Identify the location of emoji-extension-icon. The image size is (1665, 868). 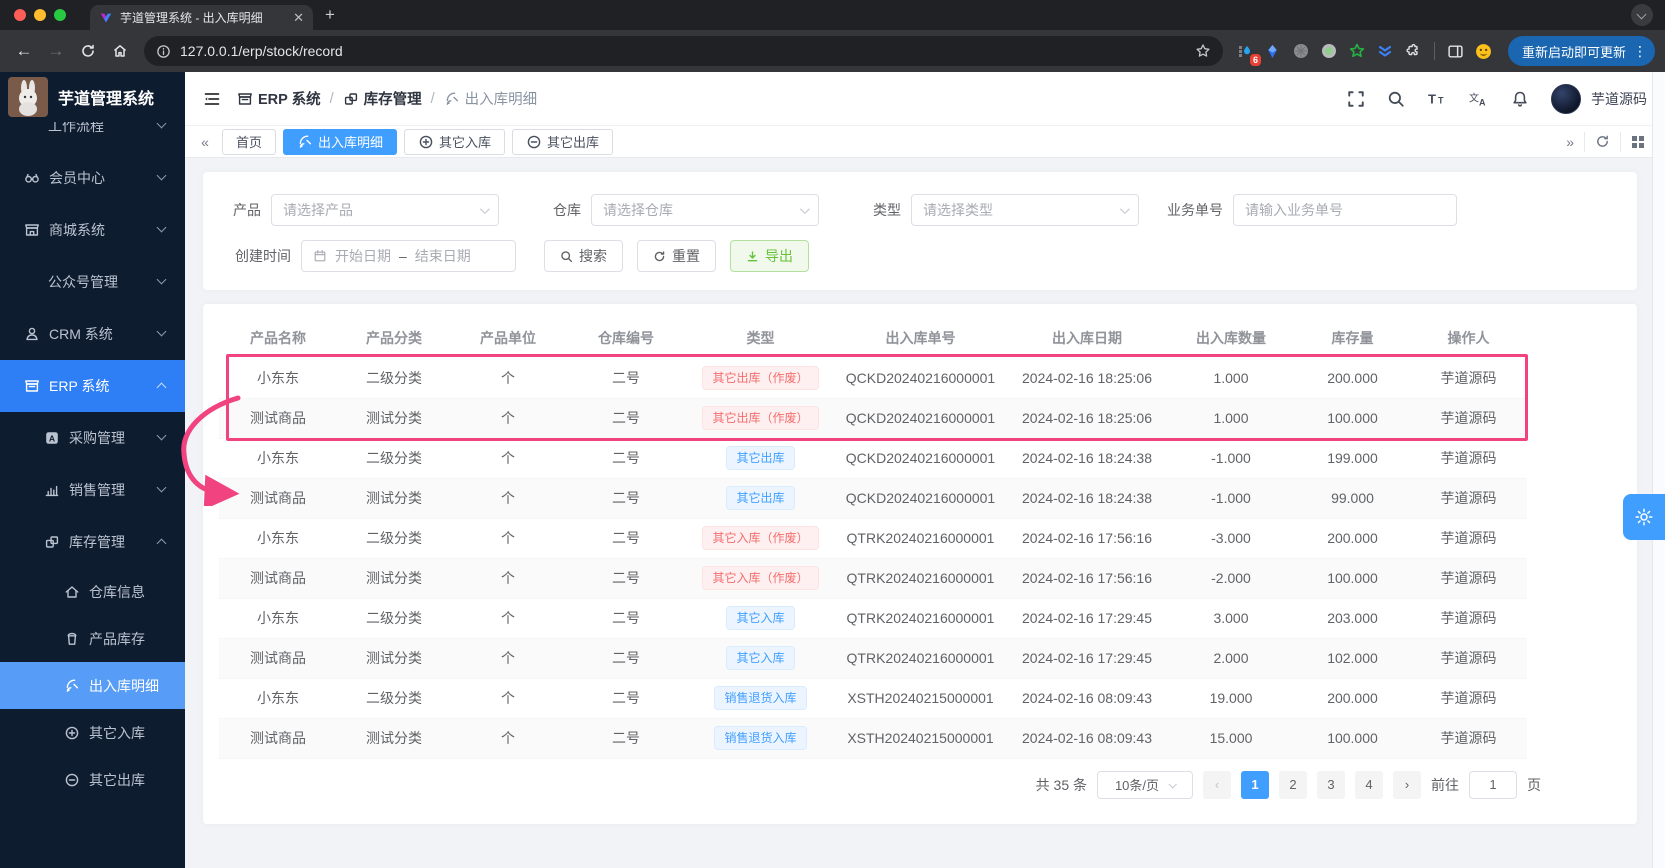
(1484, 51).